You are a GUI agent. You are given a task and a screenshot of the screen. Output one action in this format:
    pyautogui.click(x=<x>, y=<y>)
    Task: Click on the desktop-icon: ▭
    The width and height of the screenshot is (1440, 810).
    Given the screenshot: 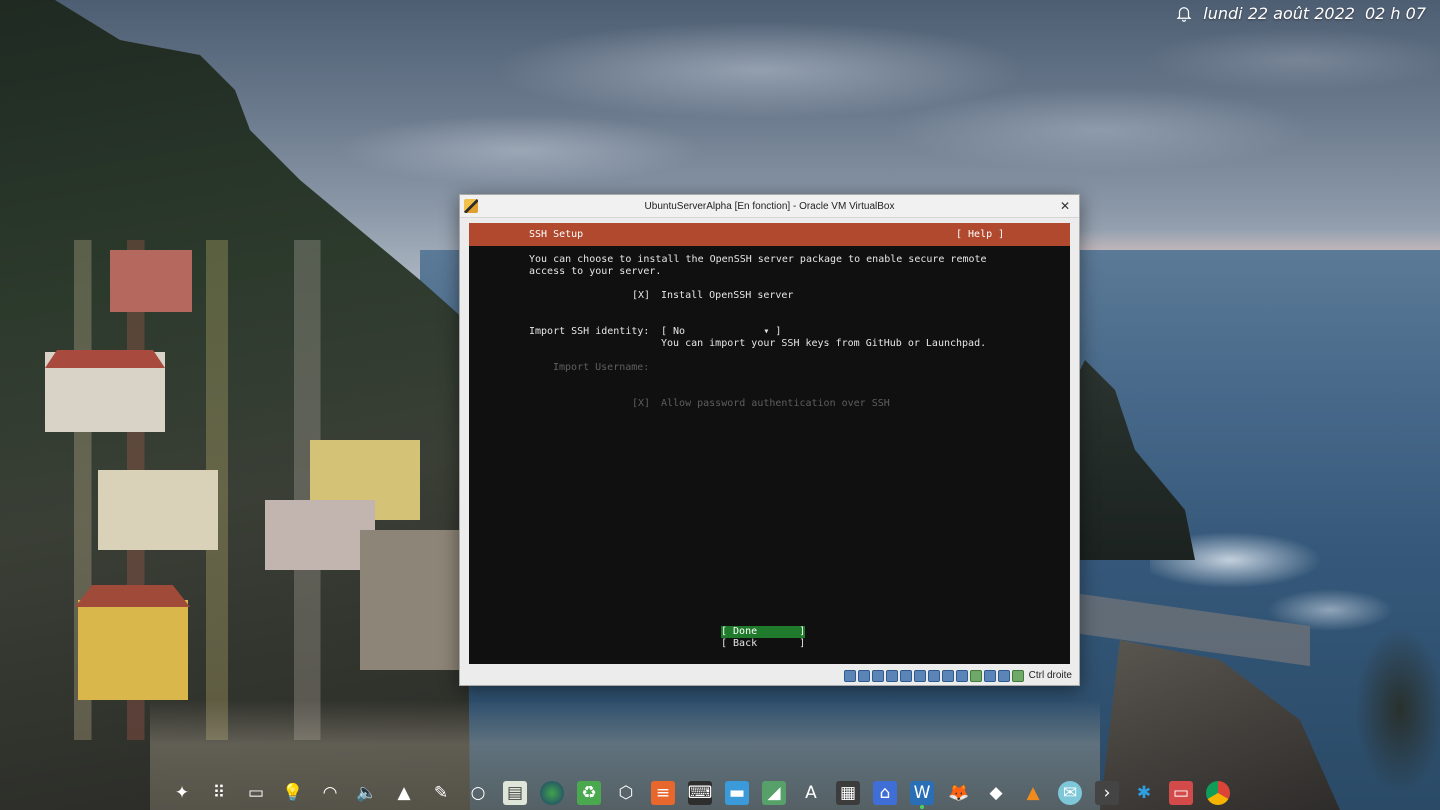 What is the action you would take?
    pyautogui.click(x=256, y=793)
    